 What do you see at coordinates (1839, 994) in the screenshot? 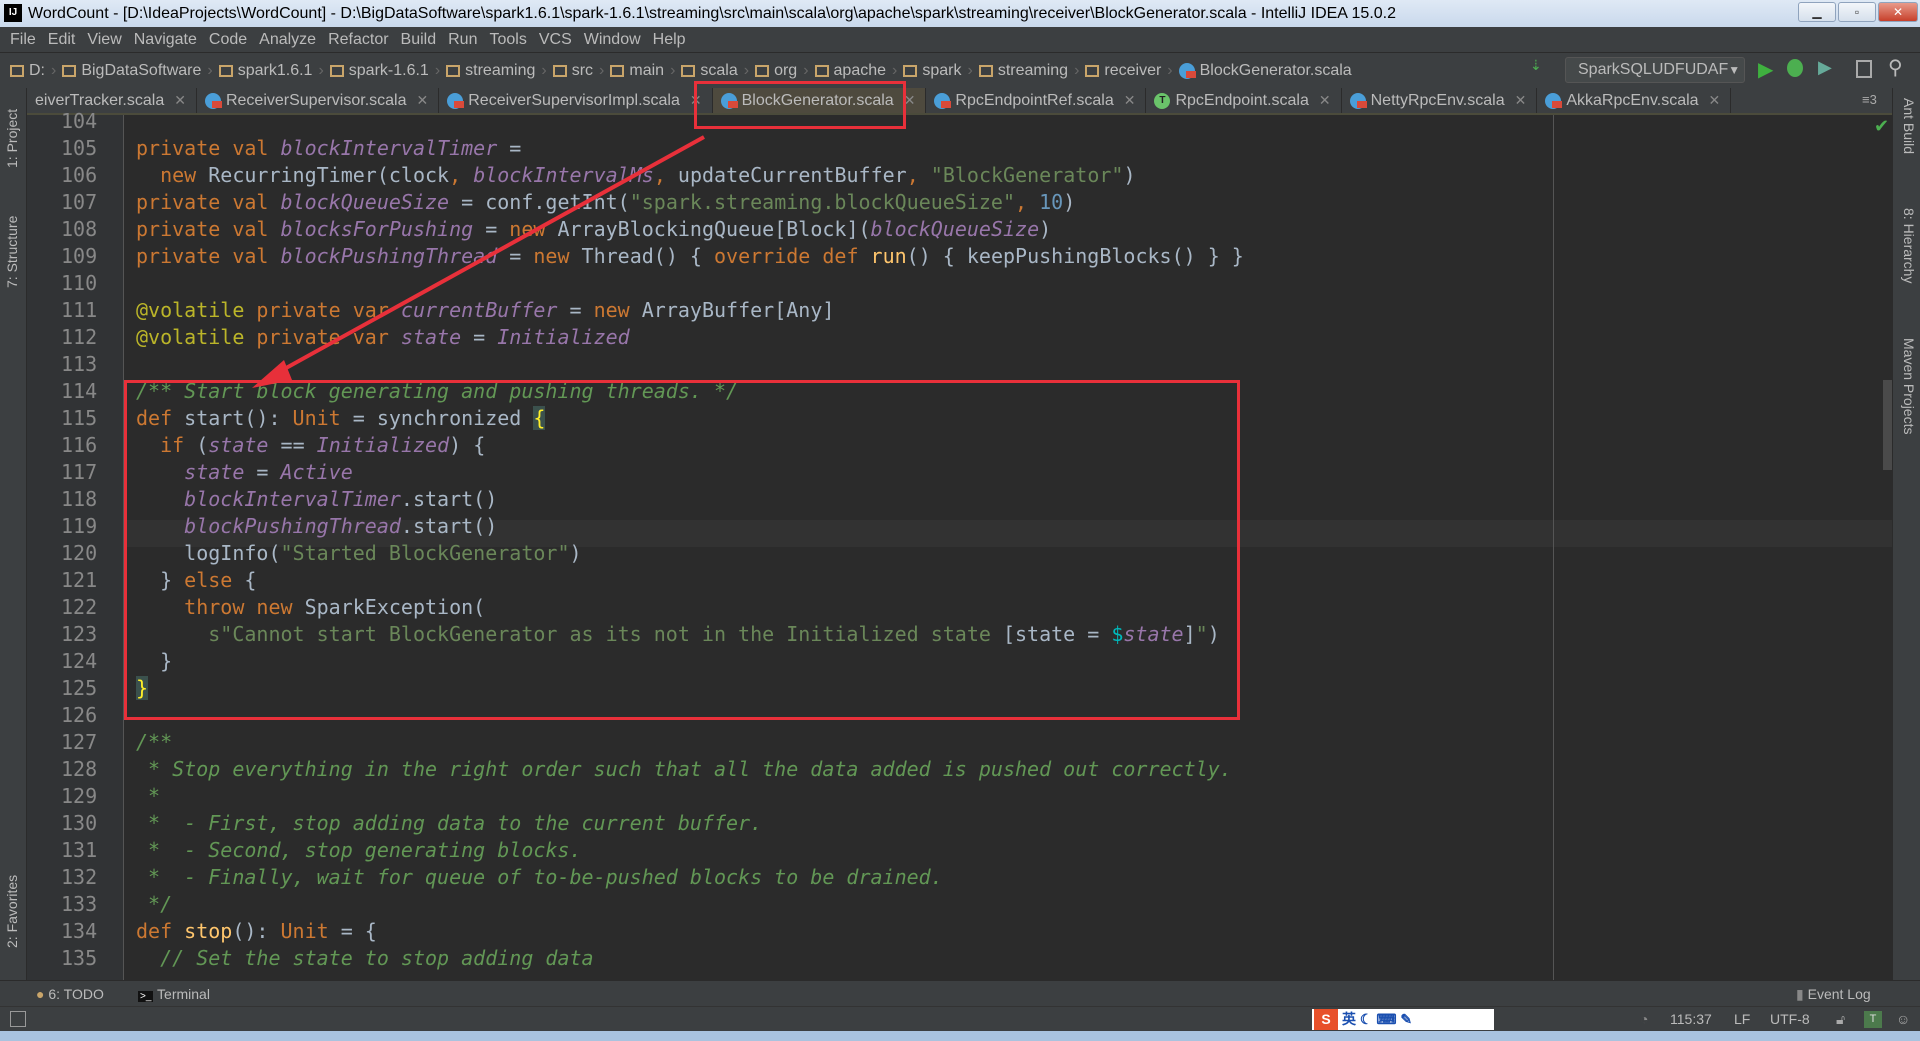
I see `event-log-label: Event Log` at bounding box center [1839, 994].